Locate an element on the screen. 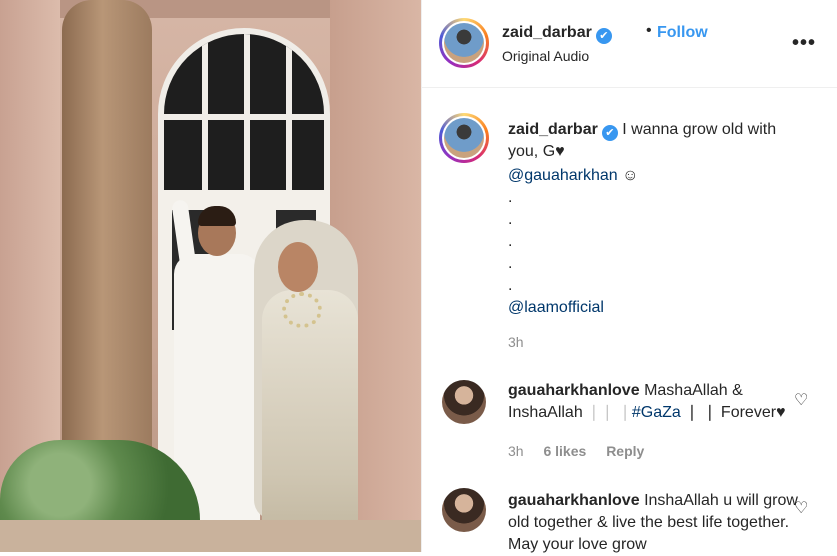 The width and height of the screenshot is (837, 556). comment-separators: ❘❘ ❘ is located at coordinates (609, 412).